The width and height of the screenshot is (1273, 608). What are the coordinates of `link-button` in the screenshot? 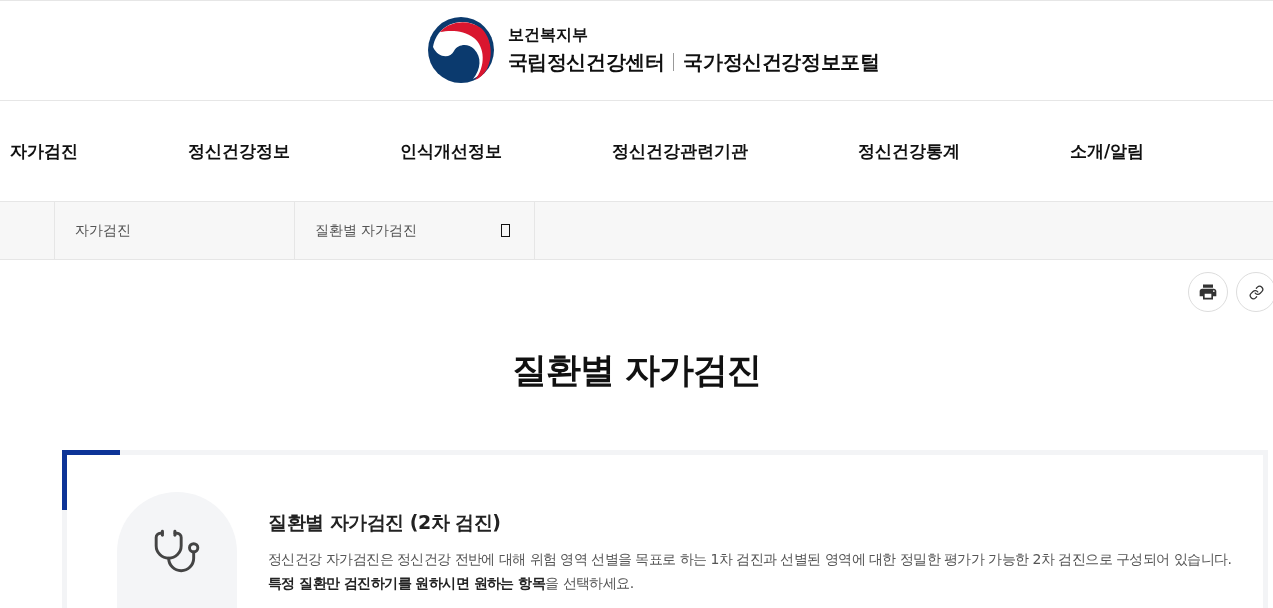 It's located at (1254, 292).